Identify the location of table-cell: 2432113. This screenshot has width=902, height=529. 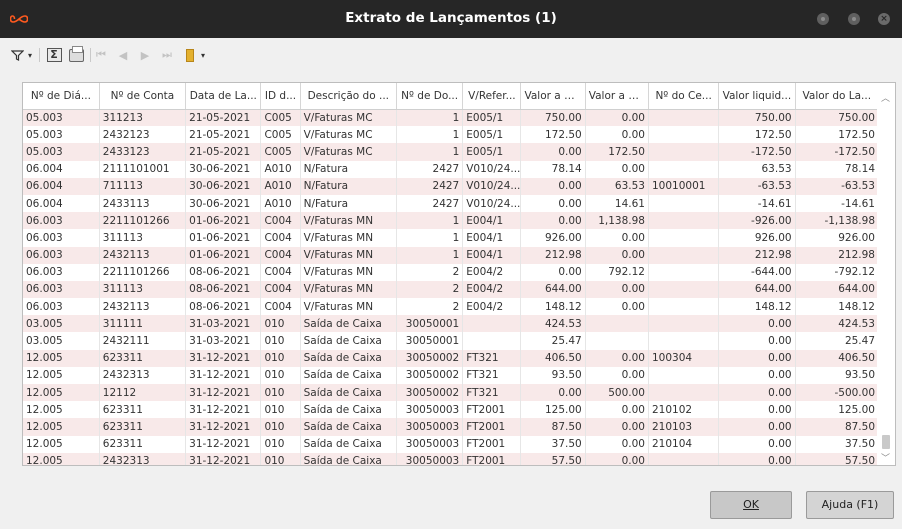
(143, 255).